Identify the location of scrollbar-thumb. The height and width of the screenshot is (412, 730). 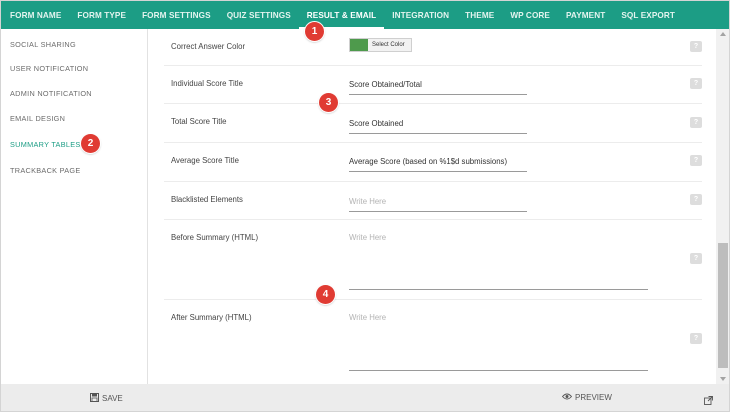
(723, 305).